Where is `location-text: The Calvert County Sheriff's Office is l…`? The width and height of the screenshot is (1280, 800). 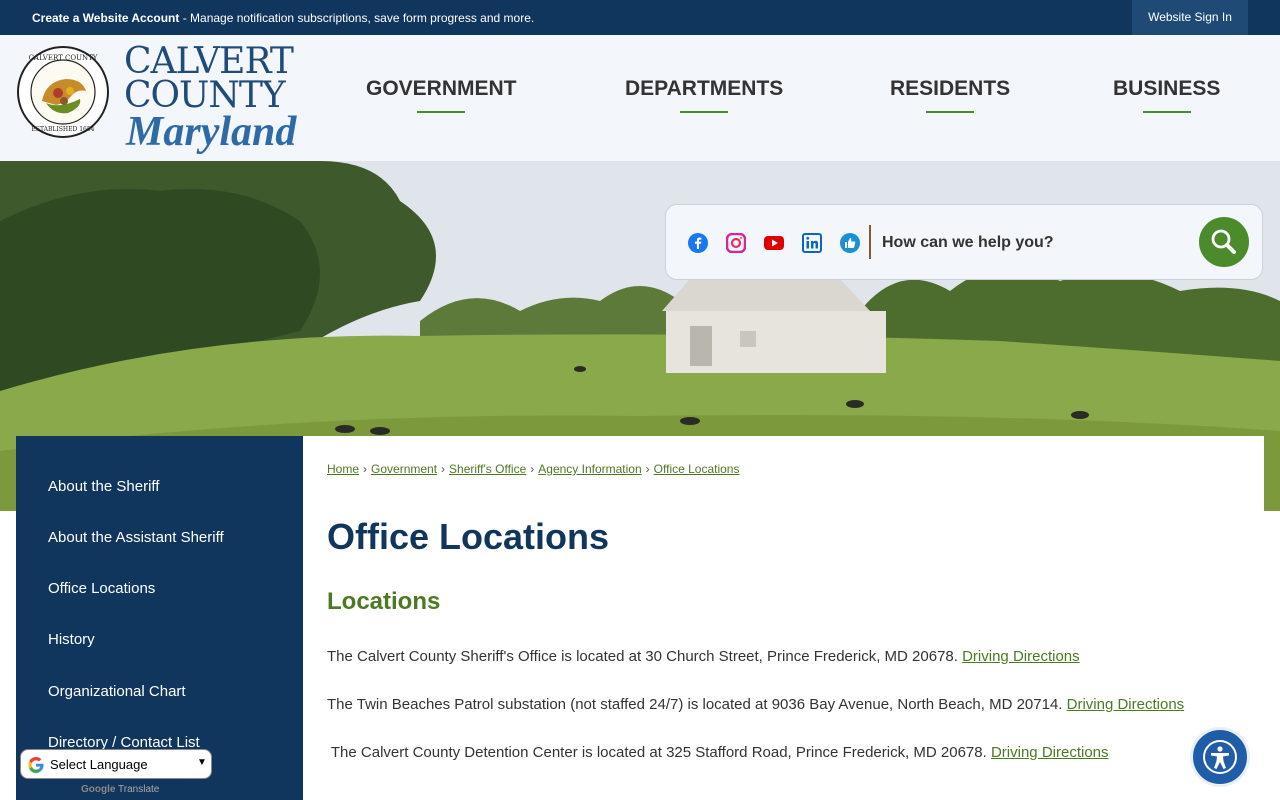
location-text: The Calvert County Sheriff's Office is l… is located at coordinates (645, 656).